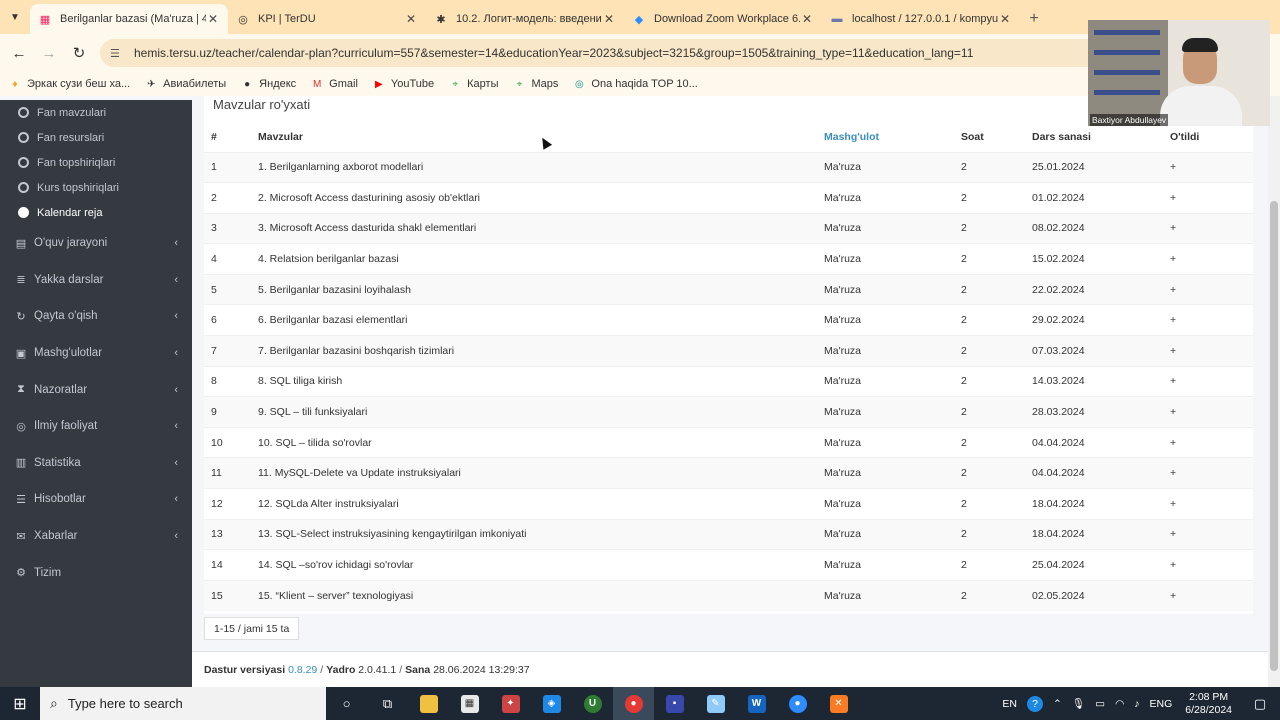 Image resolution: width=1280 pixels, height=720 pixels. Describe the element at coordinates (1260, 704) in the screenshot. I see `notification-icon: ▢` at that location.